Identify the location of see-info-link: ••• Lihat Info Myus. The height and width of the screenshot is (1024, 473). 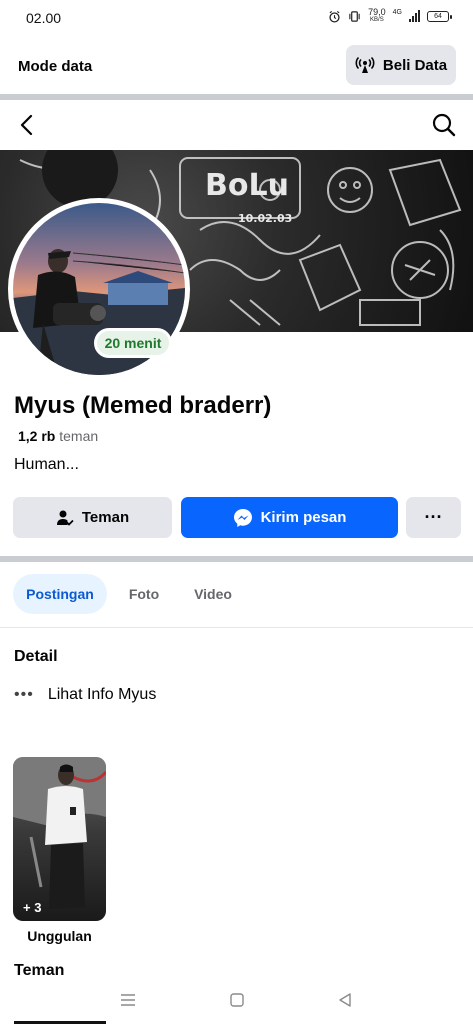
(85, 695).